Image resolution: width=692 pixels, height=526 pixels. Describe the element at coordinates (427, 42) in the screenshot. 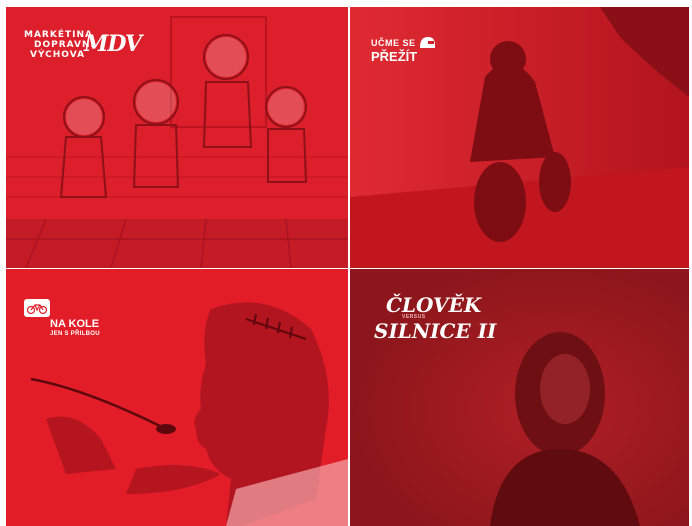

I see `helmet-icon` at that location.